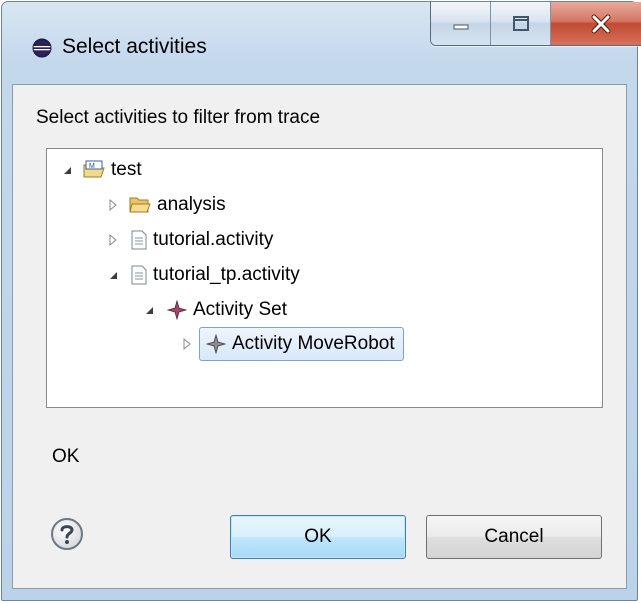  What do you see at coordinates (514, 537) in the screenshot?
I see `cancel-button: Cancel` at bounding box center [514, 537].